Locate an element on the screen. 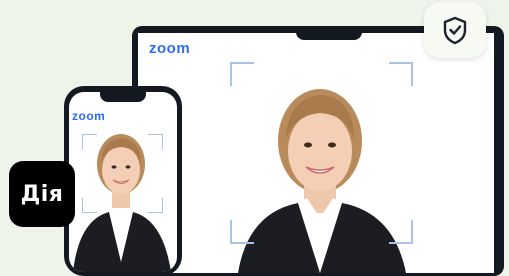 The image size is (509, 276). shield-check-icon is located at coordinates (455, 30).